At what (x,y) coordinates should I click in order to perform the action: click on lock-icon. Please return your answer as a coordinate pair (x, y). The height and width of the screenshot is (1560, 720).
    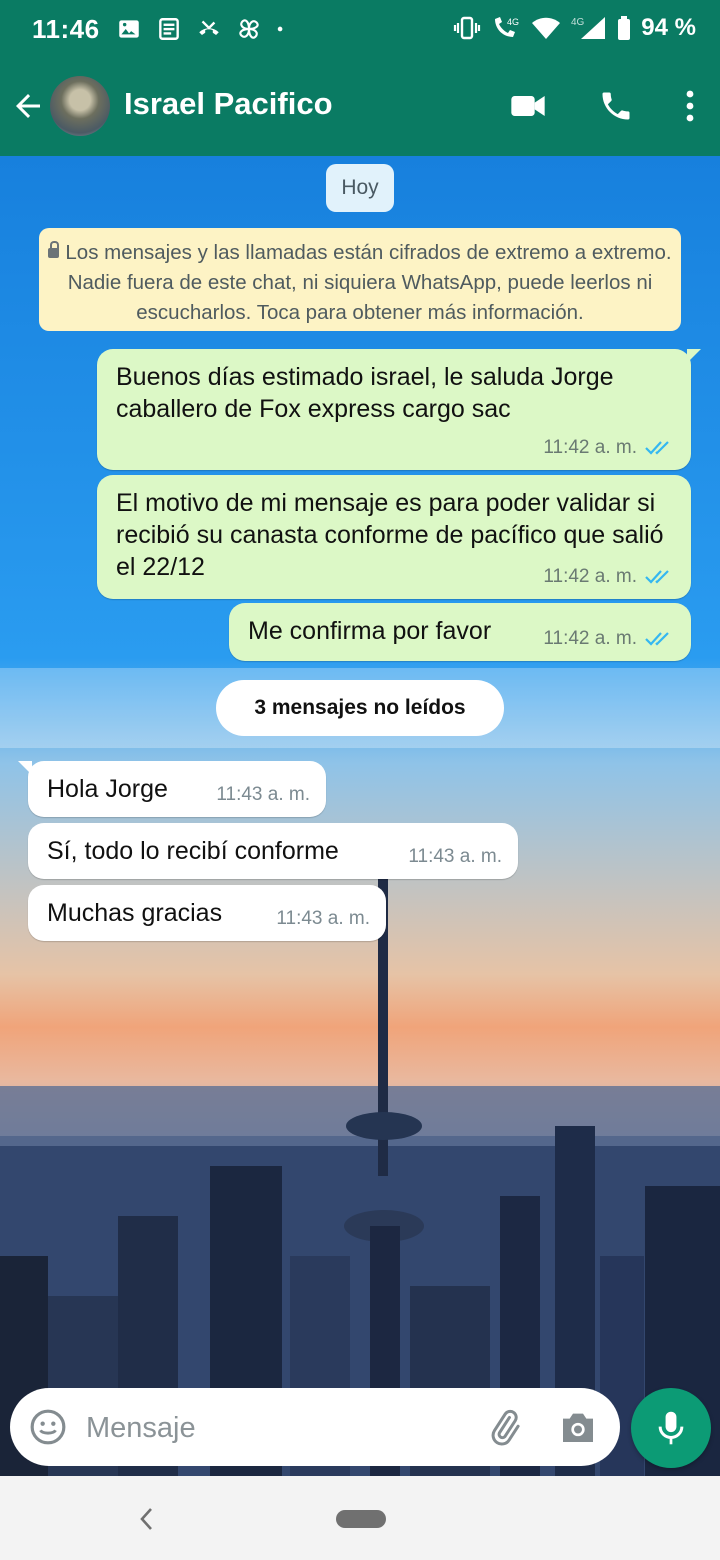
    Looking at the image, I should click on (54, 250).